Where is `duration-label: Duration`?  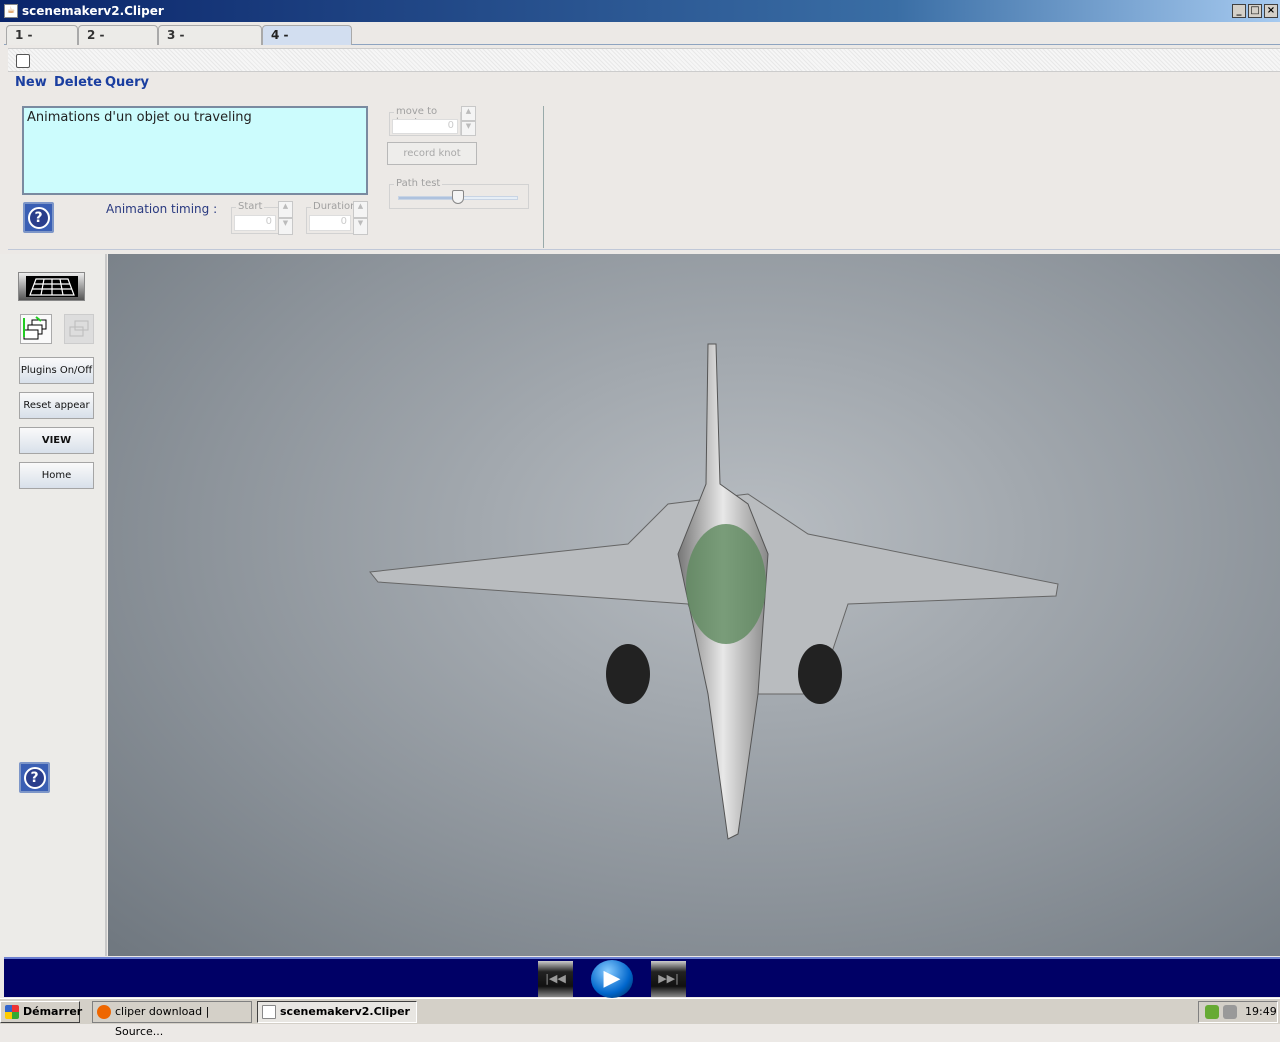
duration-label: Duration is located at coordinates (335, 206).